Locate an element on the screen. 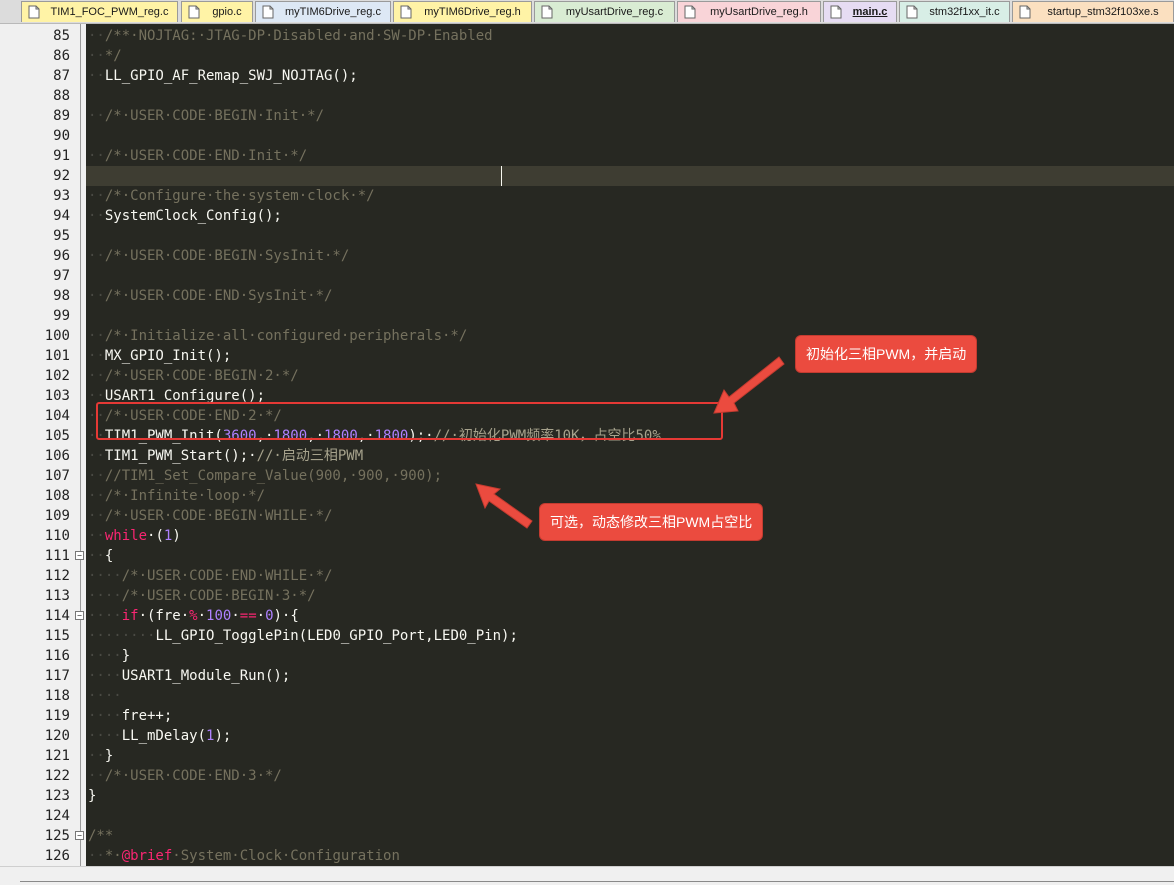 The height and width of the screenshot is (885, 1174). line-number: 117 is located at coordinates (57, 676).